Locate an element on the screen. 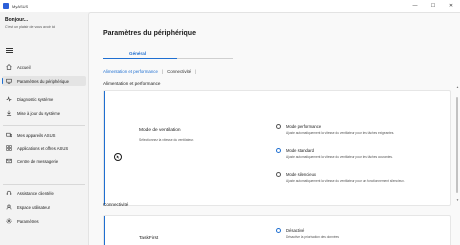 The height and width of the screenshot is (245, 460). devices-icon is located at coordinates (9, 135).